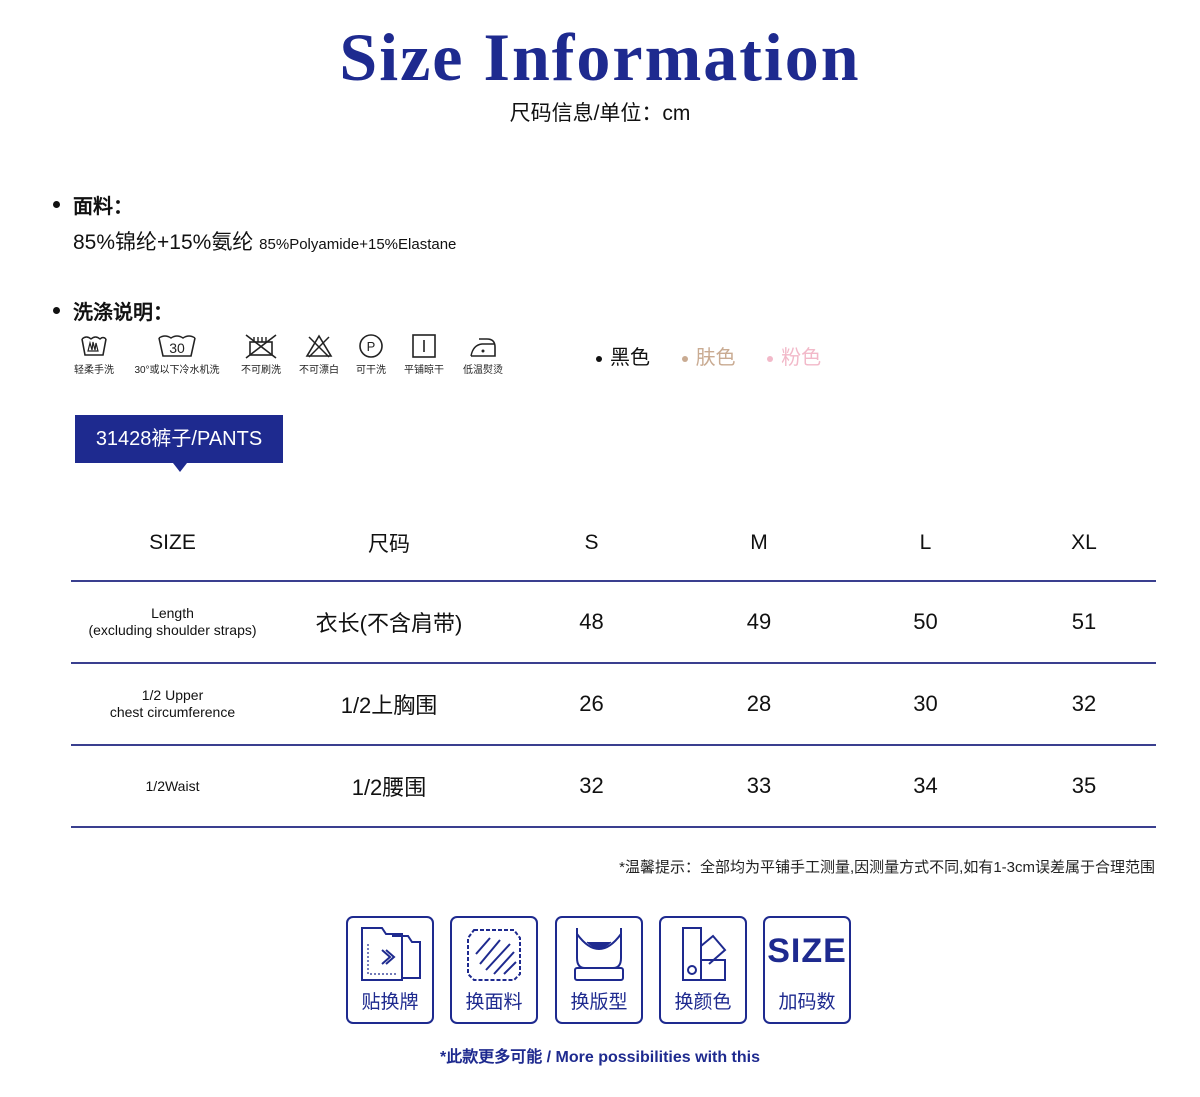 This screenshot has height=1097, width=1200. Describe the element at coordinates (759, 622) in the screenshot. I see `table-cell: 49` at that location.